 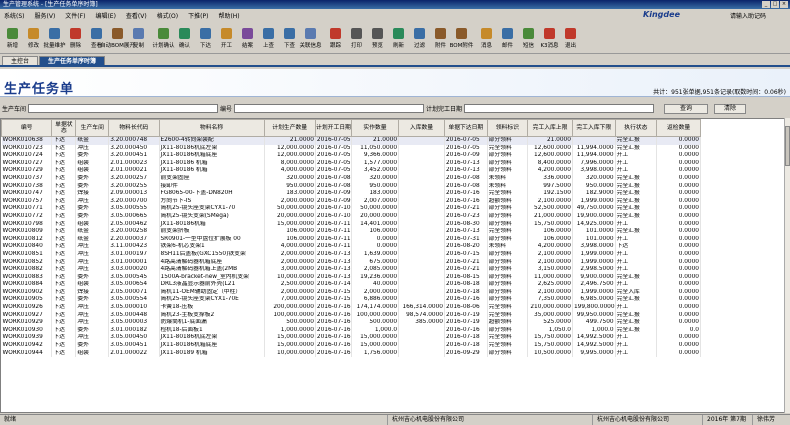 What do you see at coordinates (136, 15) in the screenshot?
I see `menu-item-4: 查看(V)` at bounding box center [136, 15].